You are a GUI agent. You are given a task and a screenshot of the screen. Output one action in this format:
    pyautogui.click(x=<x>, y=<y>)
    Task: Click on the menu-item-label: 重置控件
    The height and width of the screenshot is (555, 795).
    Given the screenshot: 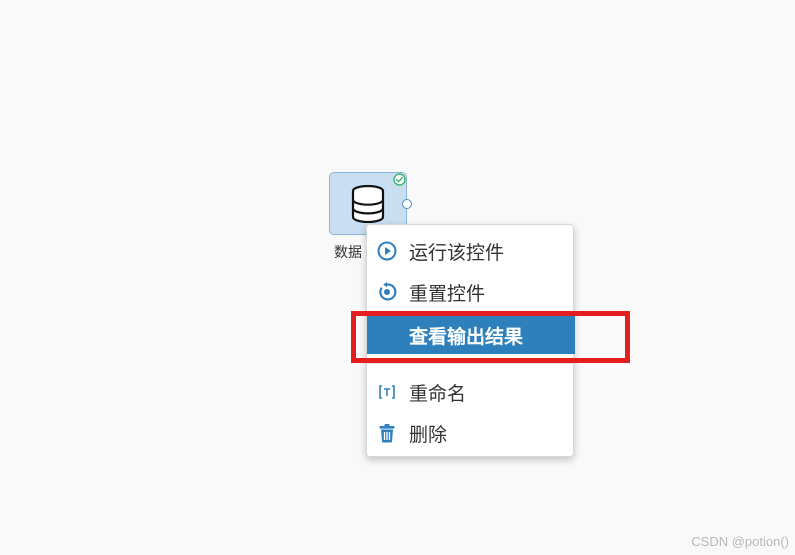 What is the action you would take?
    pyautogui.click(x=447, y=293)
    